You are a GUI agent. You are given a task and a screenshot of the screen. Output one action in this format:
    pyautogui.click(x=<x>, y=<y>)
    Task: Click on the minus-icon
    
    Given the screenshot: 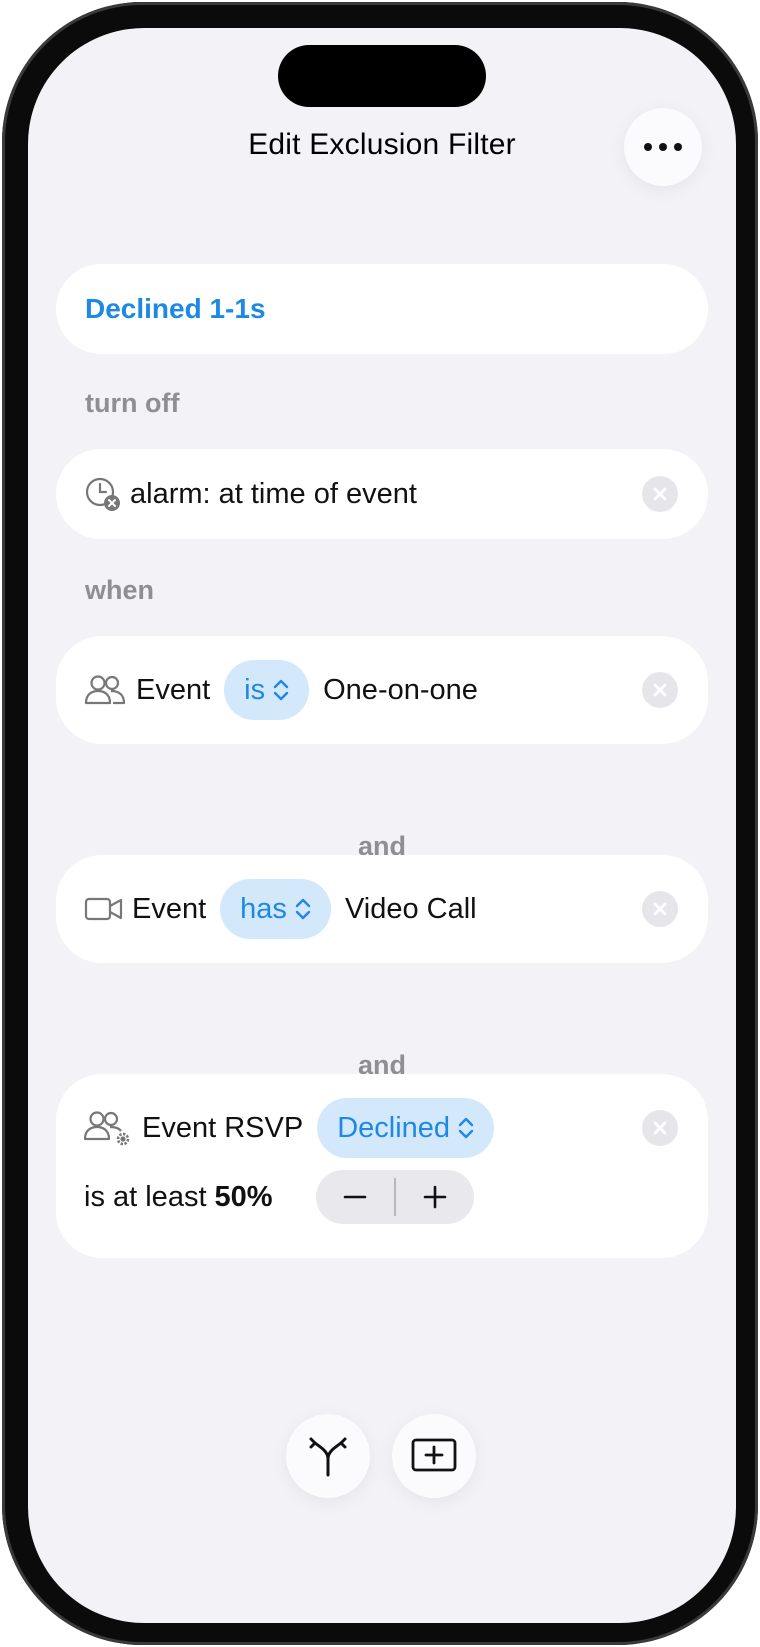 What is the action you would take?
    pyautogui.click(x=355, y=1197)
    